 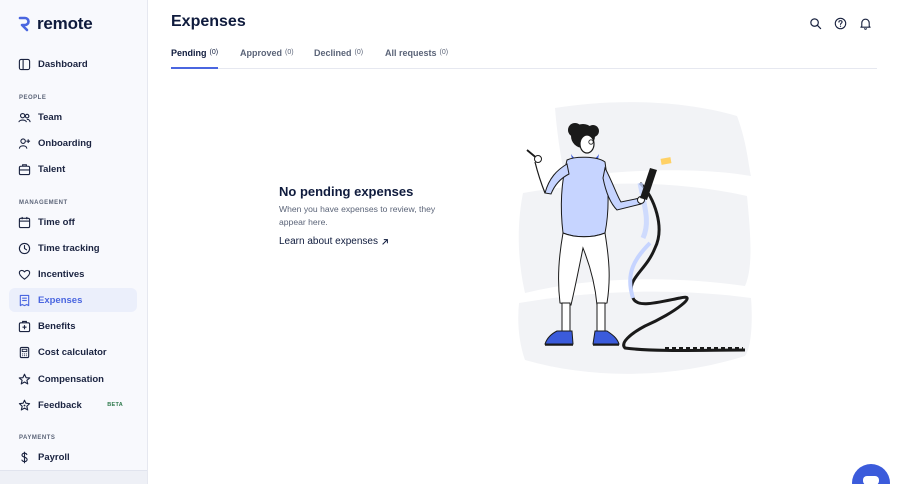 What do you see at coordinates (73, 457) in the screenshot?
I see `sidebar-item-payroll: Payroll` at bounding box center [73, 457].